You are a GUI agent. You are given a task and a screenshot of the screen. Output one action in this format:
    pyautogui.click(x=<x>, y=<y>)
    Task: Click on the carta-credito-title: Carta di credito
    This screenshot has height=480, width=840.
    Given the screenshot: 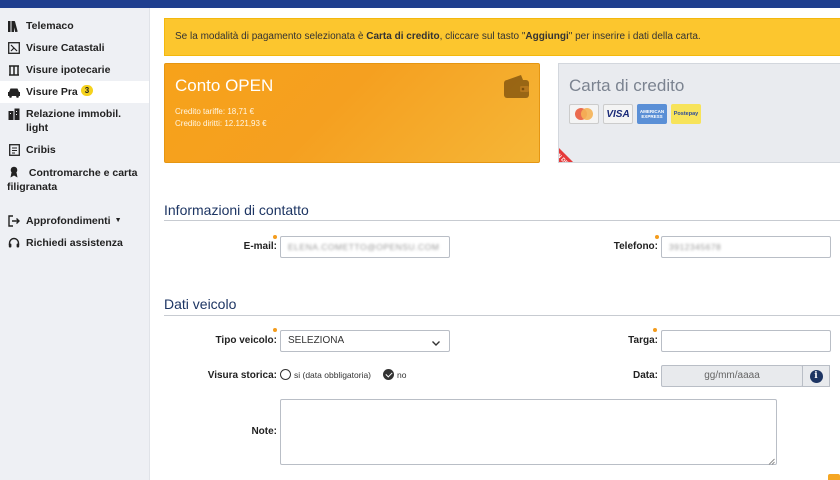 What is the action you would take?
    pyautogui.click(x=627, y=85)
    